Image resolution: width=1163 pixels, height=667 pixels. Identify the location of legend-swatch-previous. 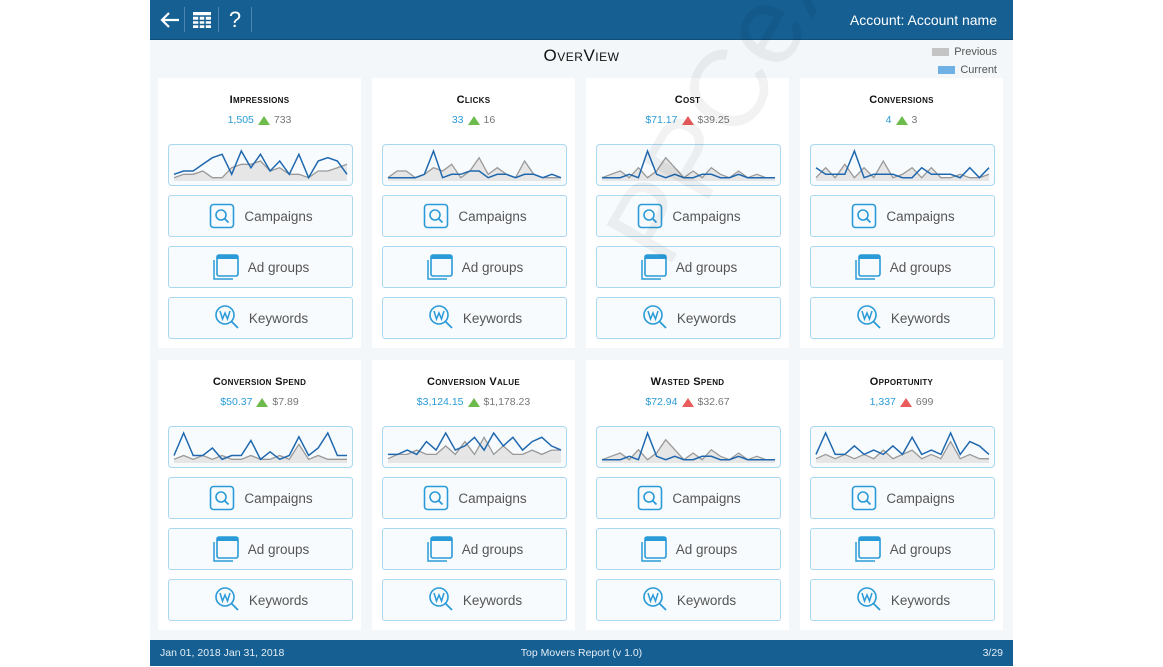
(941, 52).